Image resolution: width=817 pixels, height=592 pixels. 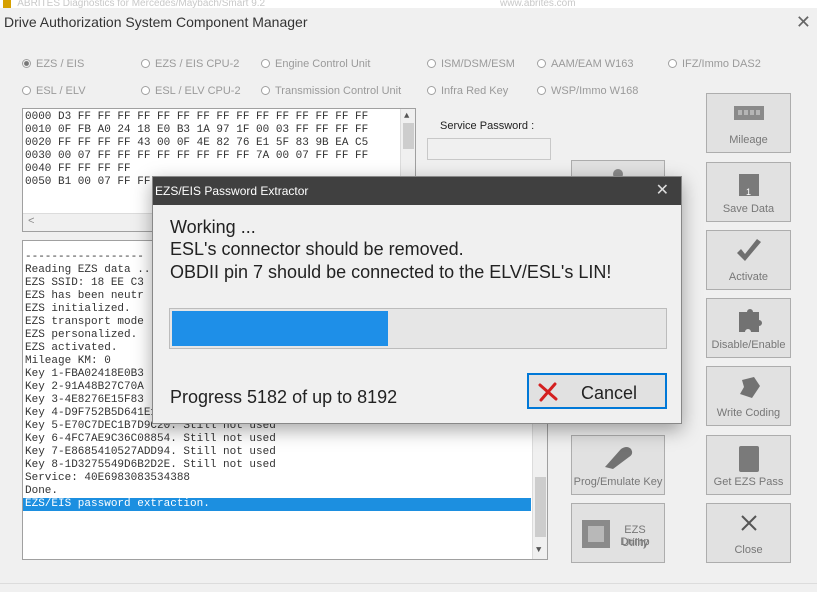 I want to click on hex-scroll-thumb, so click(x=408, y=136).